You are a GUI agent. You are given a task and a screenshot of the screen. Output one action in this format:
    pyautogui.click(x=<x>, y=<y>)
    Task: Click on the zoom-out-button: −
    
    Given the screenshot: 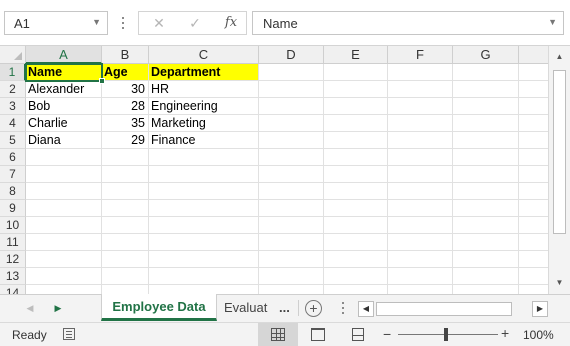 What is the action you would take?
    pyautogui.click(x=387, y=334)
    